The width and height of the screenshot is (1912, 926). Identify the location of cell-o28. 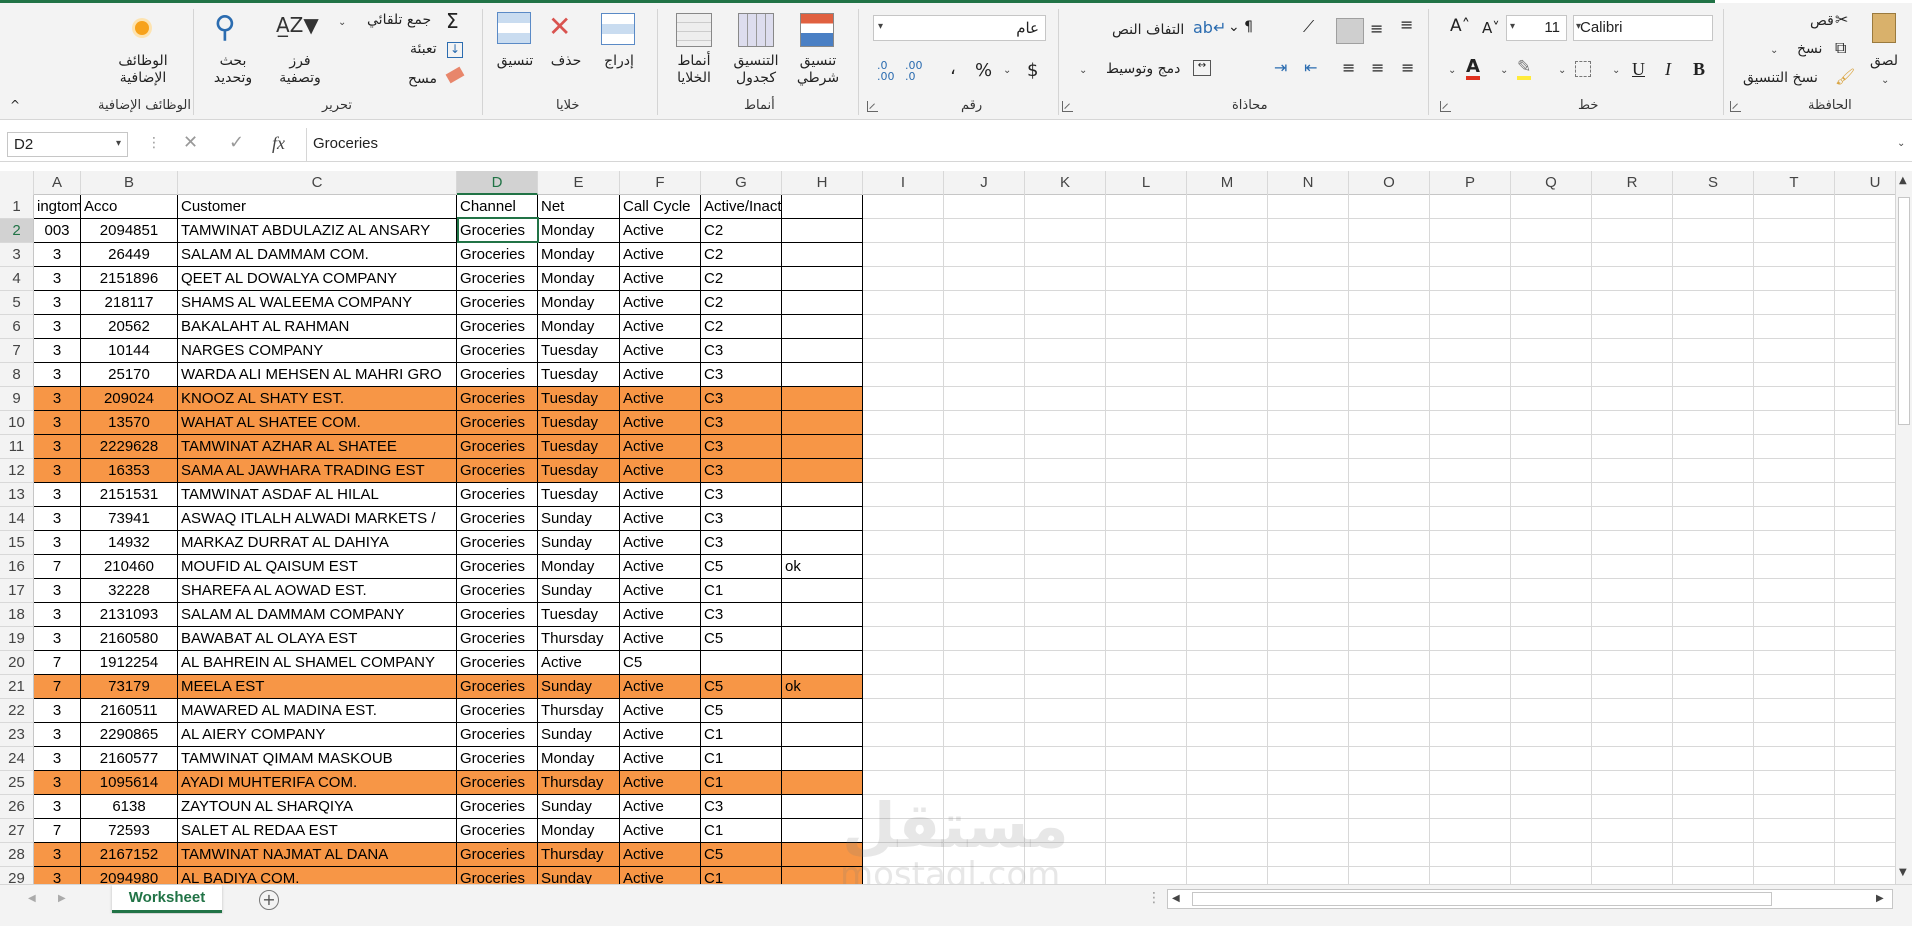
(1389, 855).